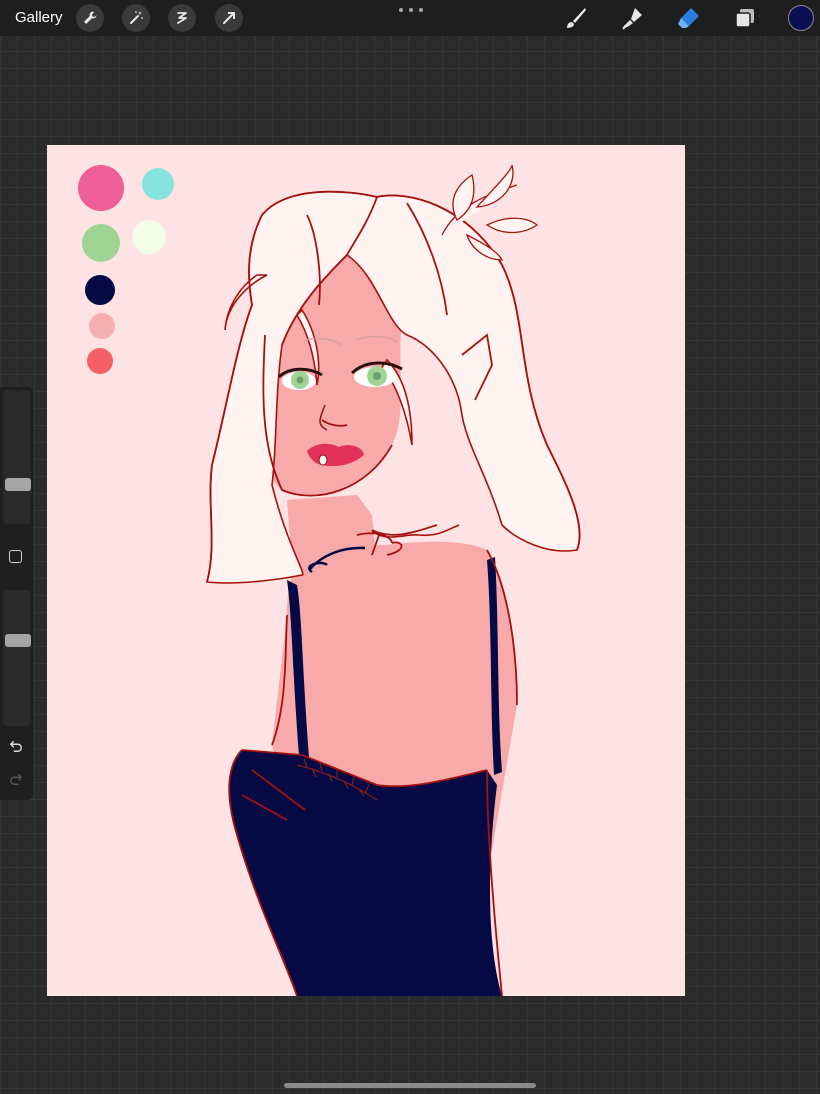 The width and height of the screenshot is (820, 1094). I want to click on undo-icon, so click(16, 746).